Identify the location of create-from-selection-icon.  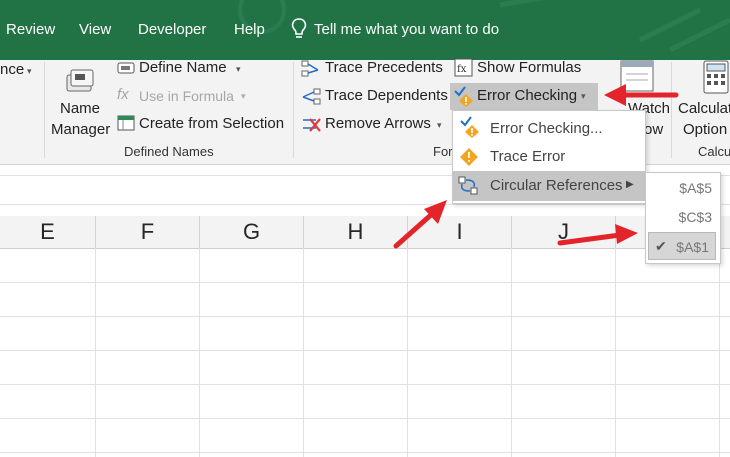
(126, 123).